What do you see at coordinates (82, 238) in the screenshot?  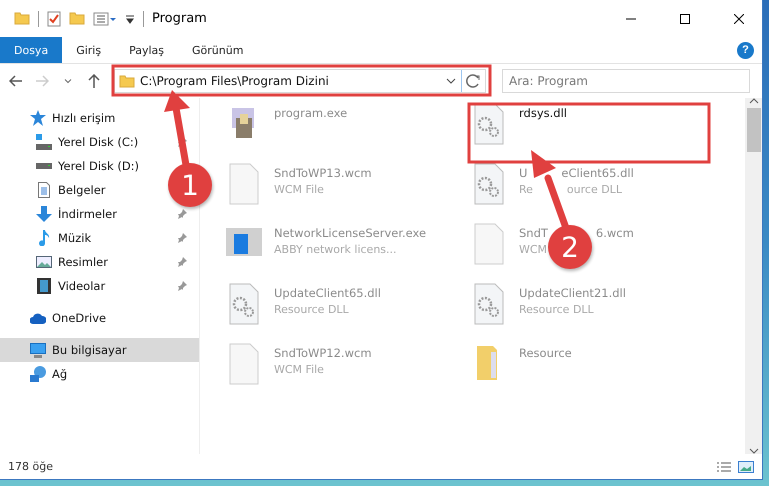 I see `nav-item: Müzik` at bounding box center [82, 238].